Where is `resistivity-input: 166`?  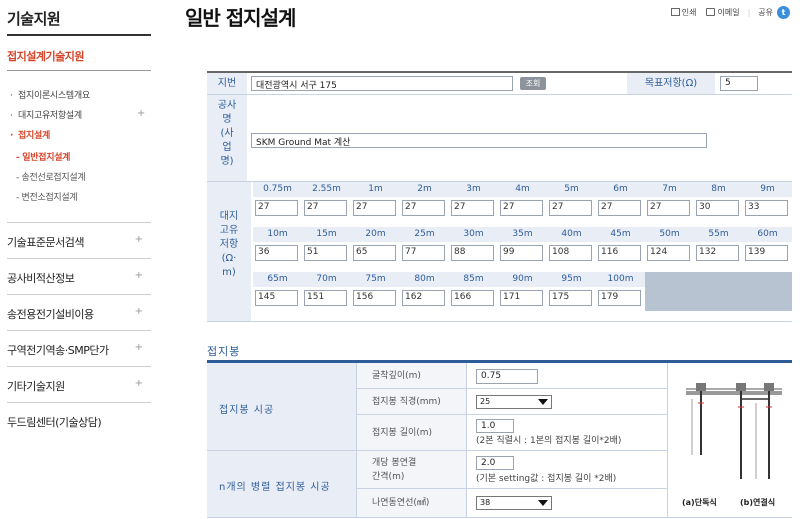
resistivity-input: 166 is located at coordinates (472, 298).